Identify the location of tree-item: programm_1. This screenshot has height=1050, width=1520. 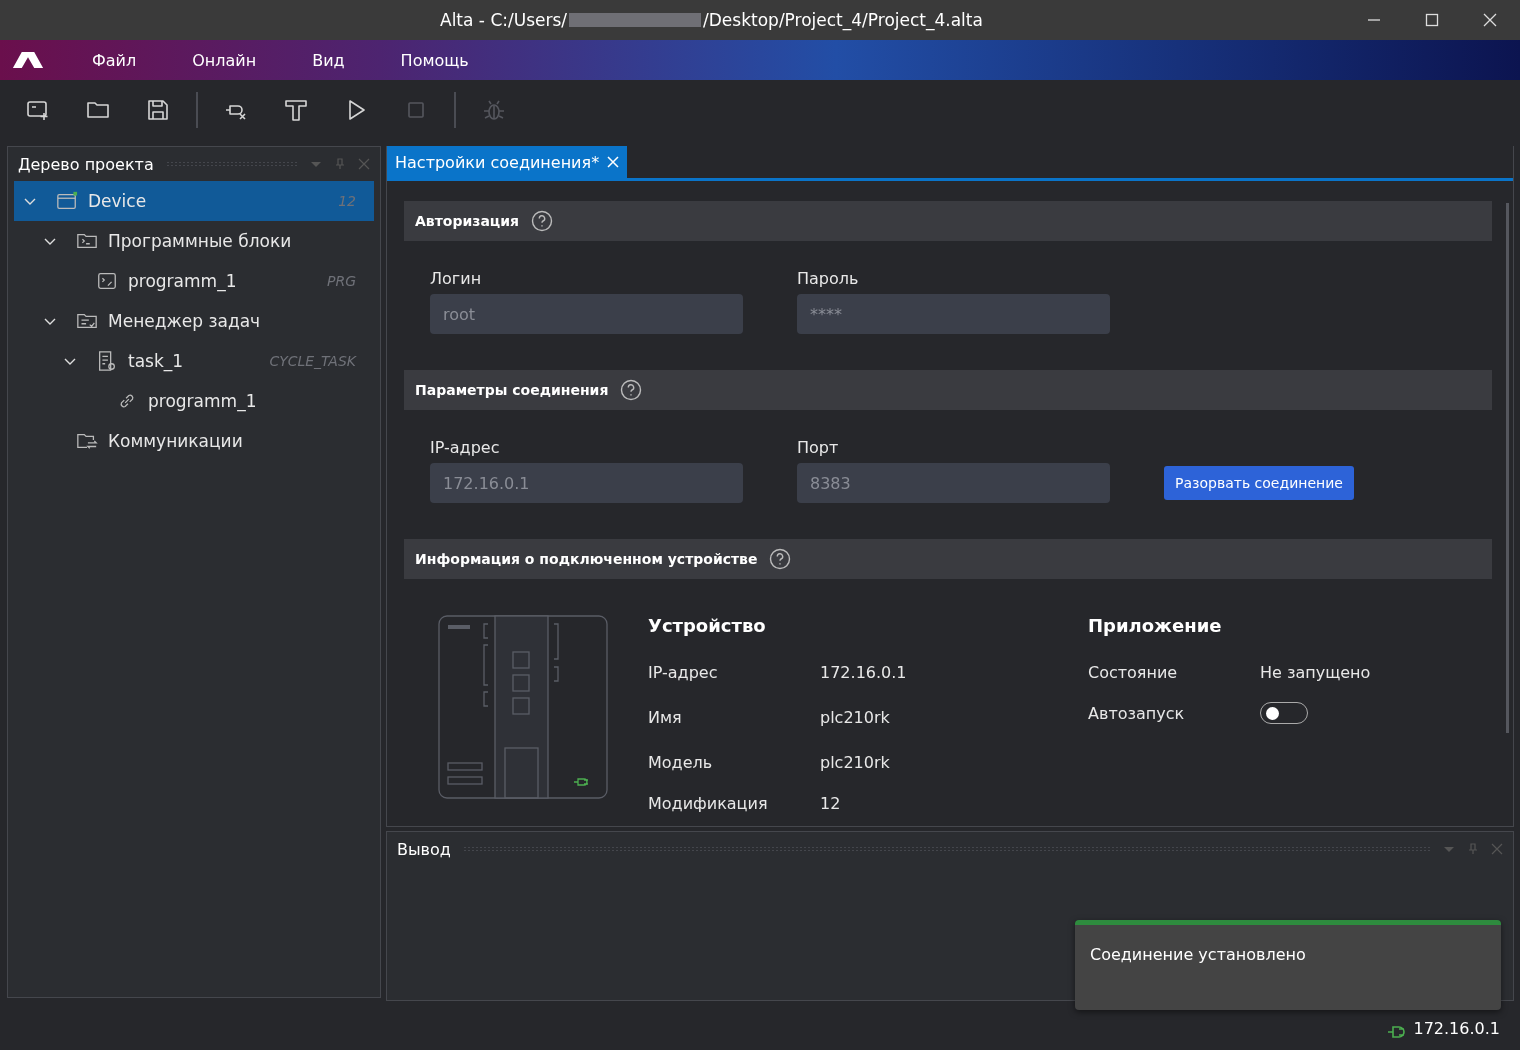
(194, 401).